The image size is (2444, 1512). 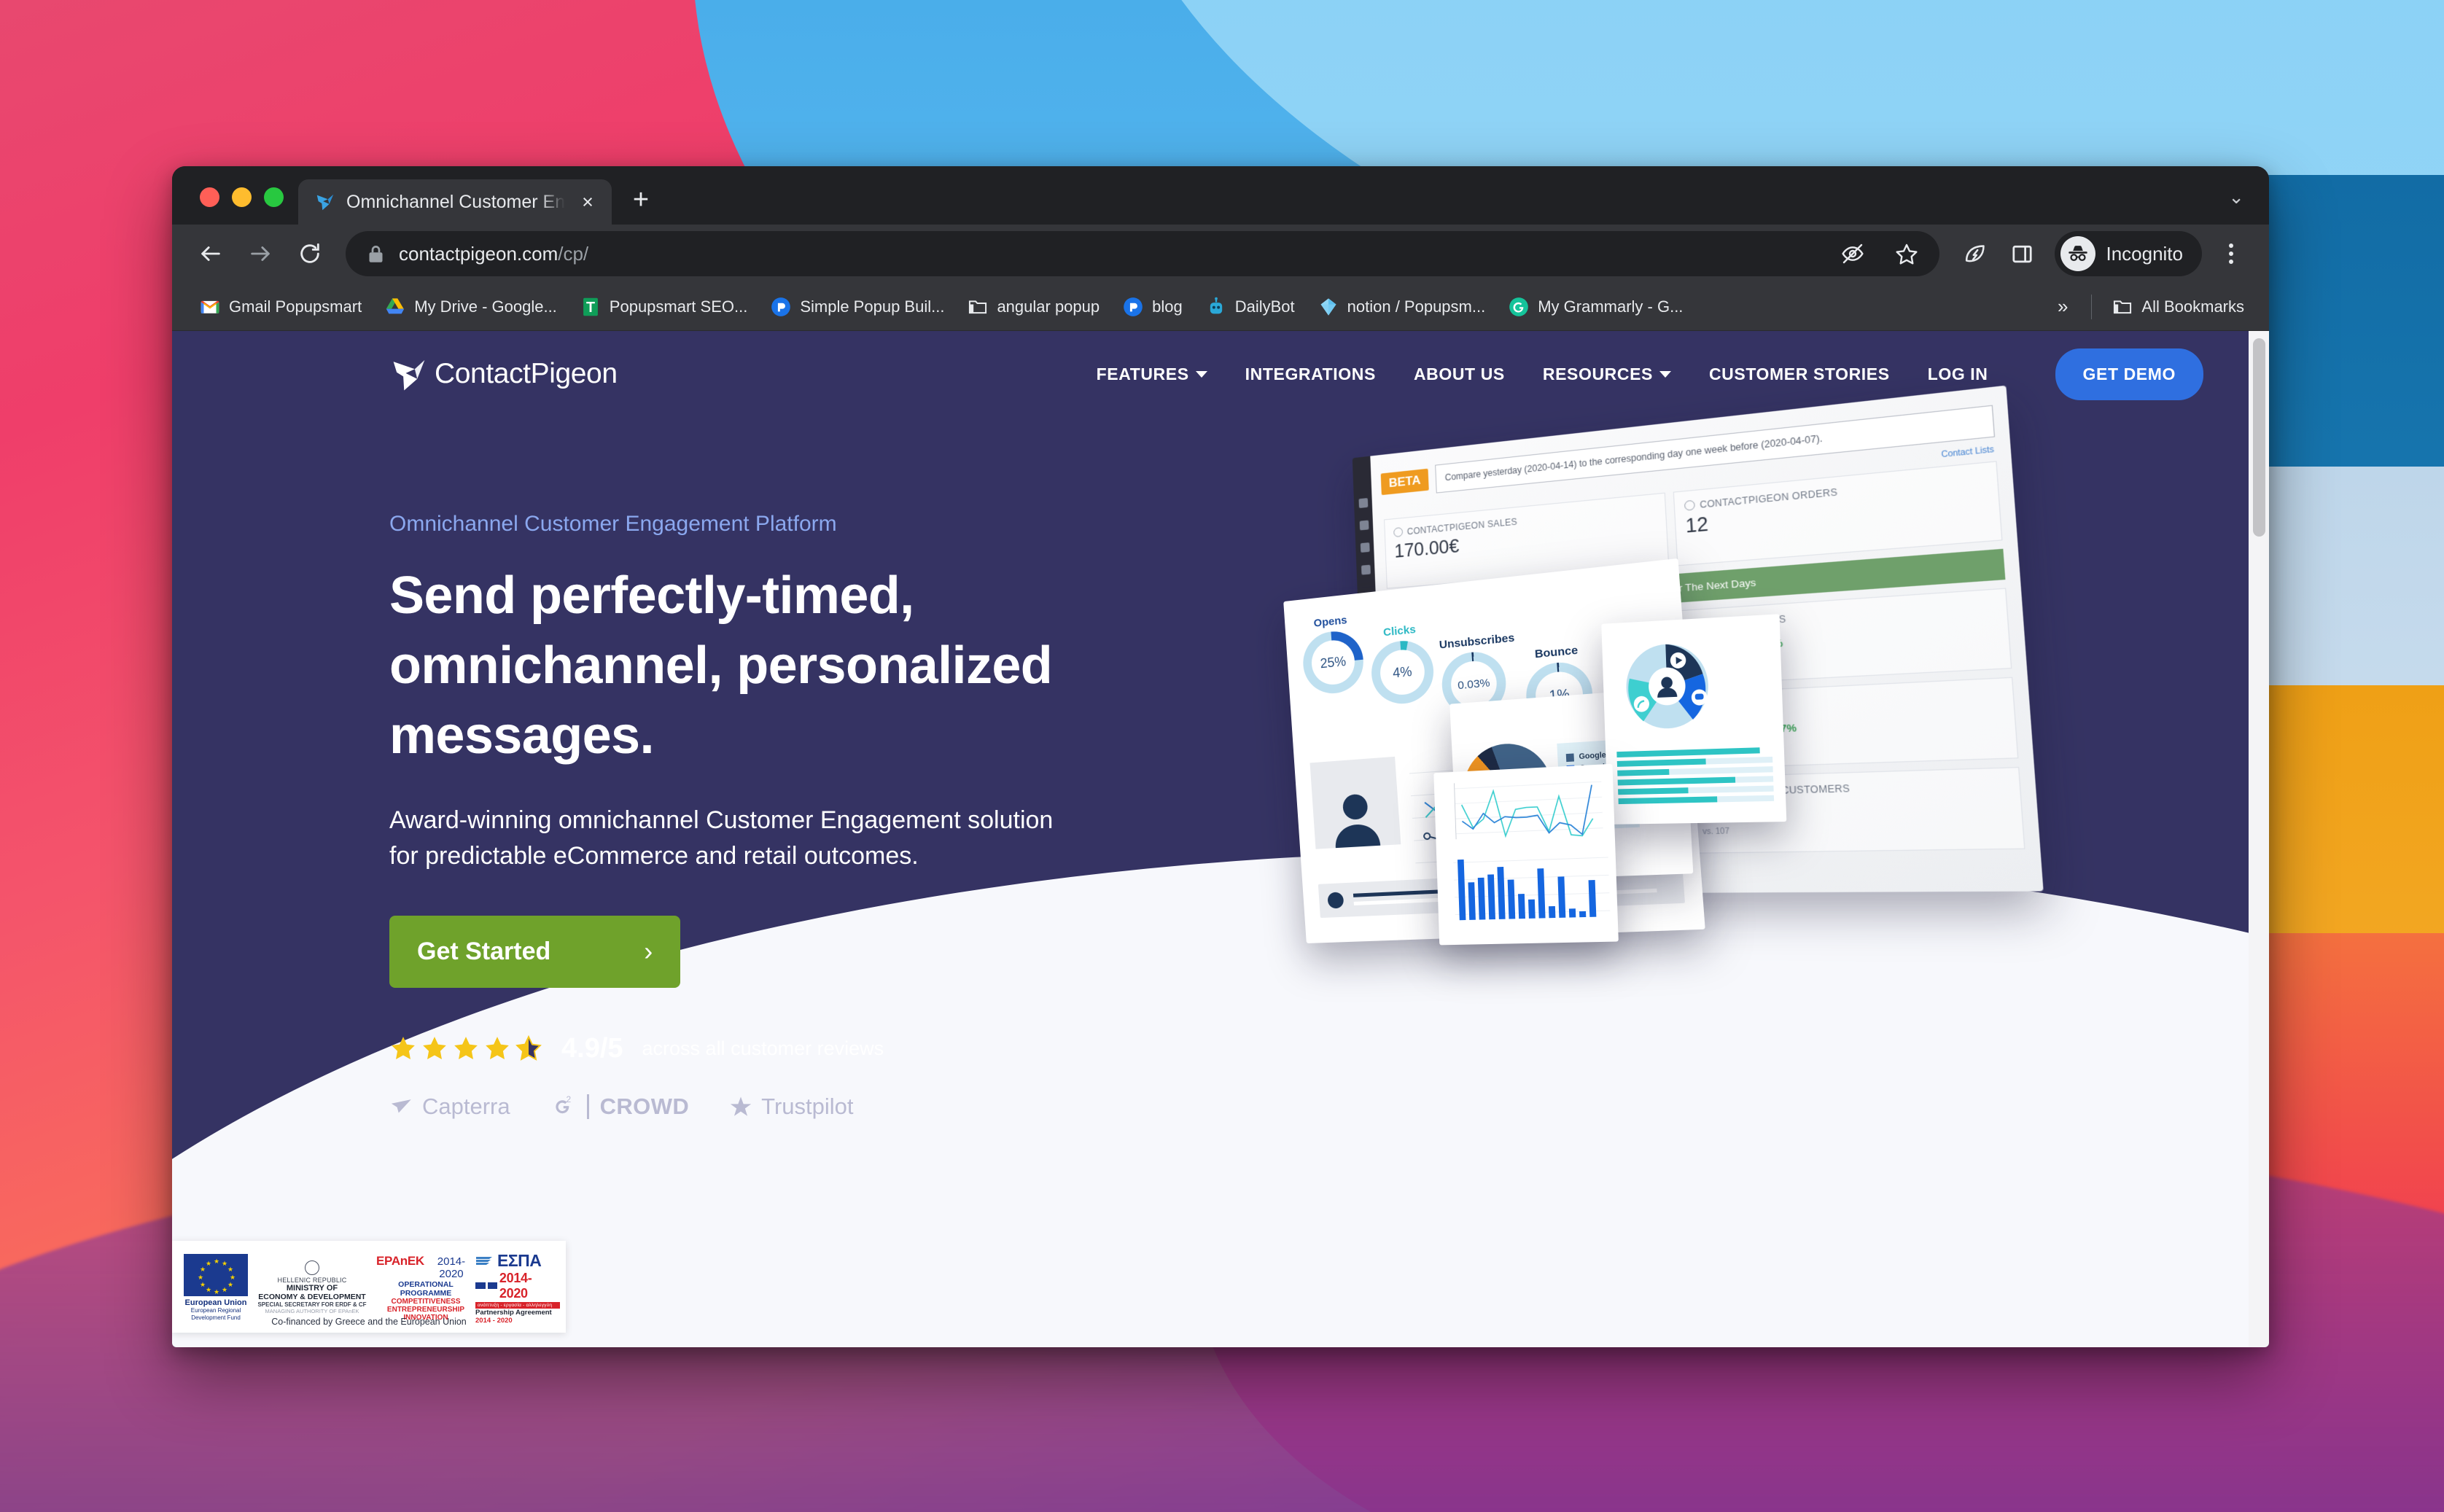 What do you see at coordinates (2078, 253) in the screenshot?
I see `incognito-hat-glasses-icon` at bounding box center [2078, 253].